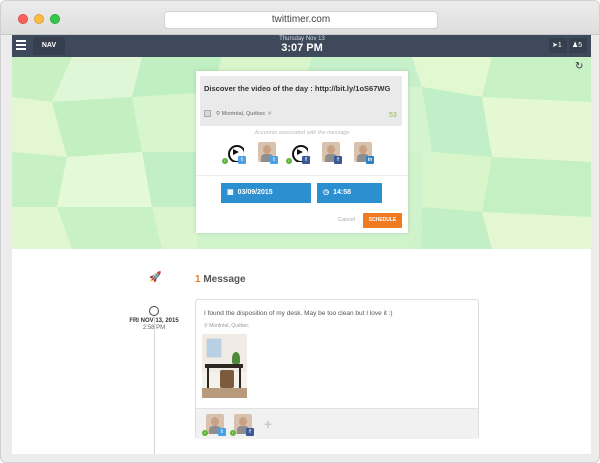 The width and height of the screenshot is (600, 463). I want to click on rocket-icon: 🚀, so click(155, 277).